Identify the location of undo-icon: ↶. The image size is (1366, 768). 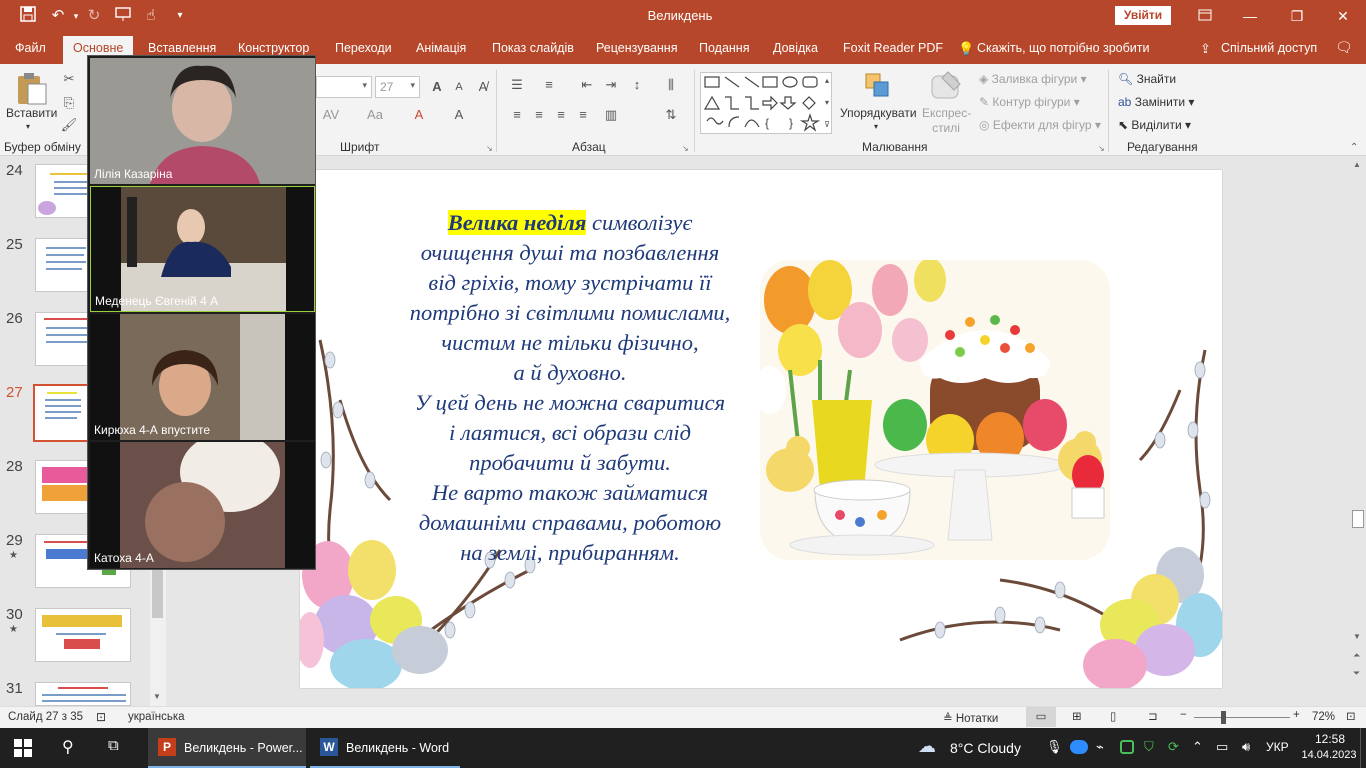
(58, 16).